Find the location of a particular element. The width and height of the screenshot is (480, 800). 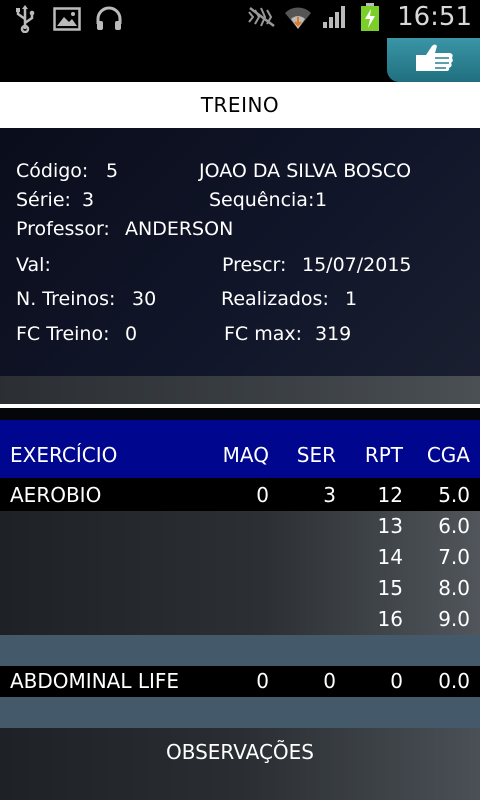

header-rpt: RPT is located at coordinates (383, 455).